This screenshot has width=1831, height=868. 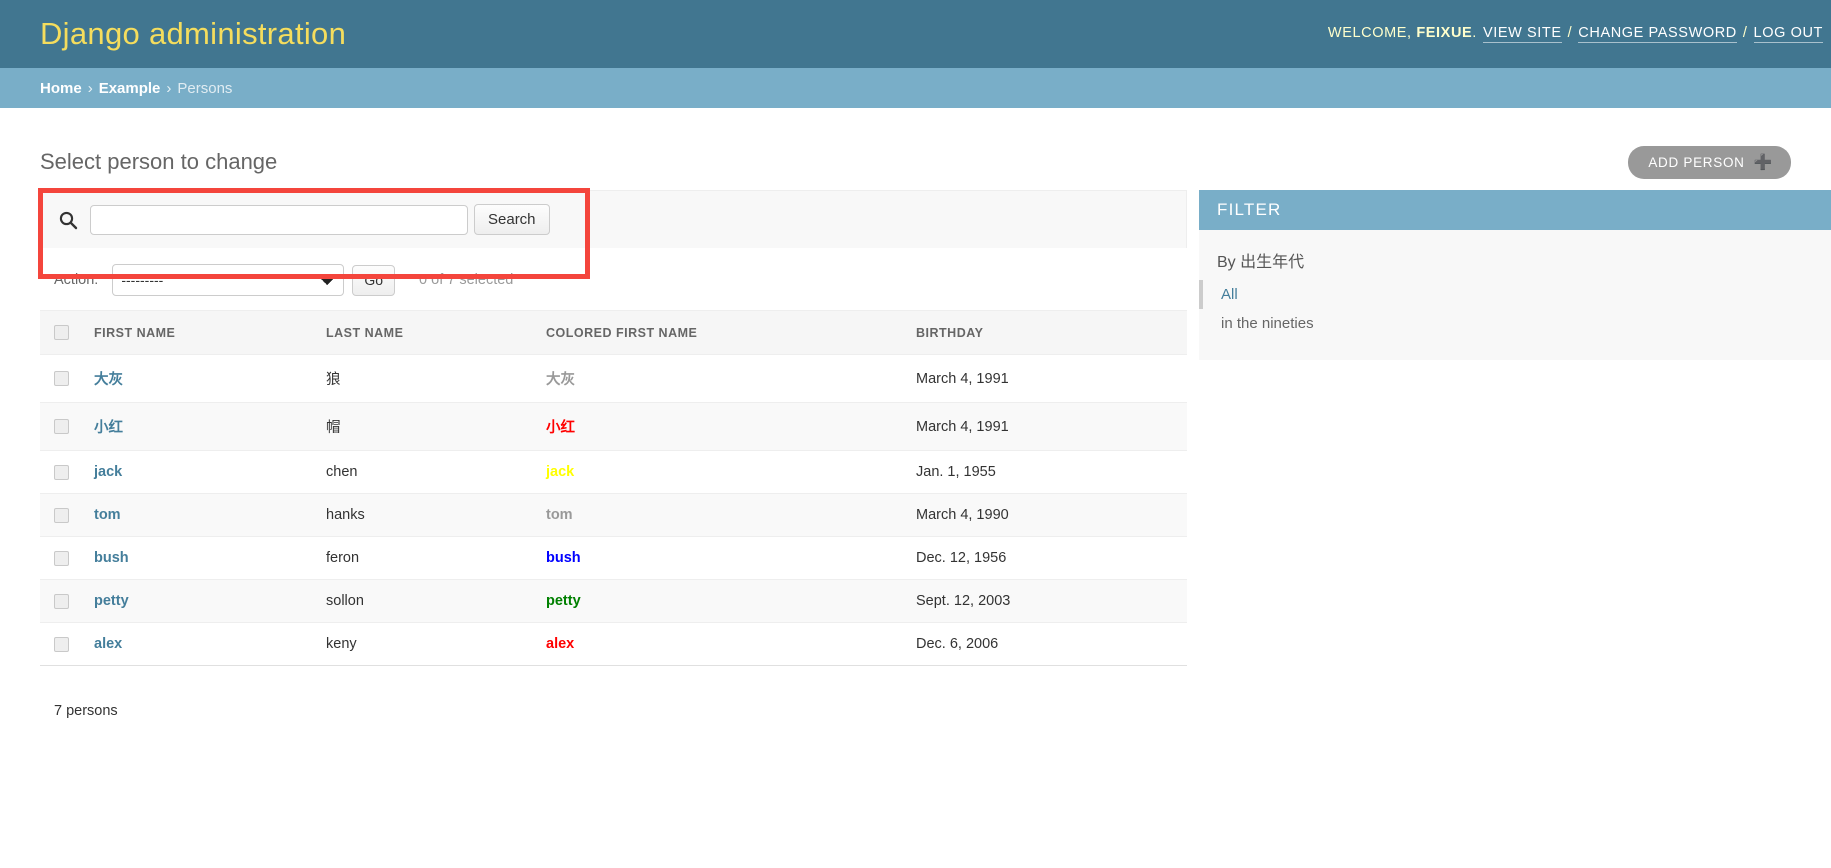 I want to click on content-title-row: Select person to change ADD PERSON ➕, so click(x=915, y=162).